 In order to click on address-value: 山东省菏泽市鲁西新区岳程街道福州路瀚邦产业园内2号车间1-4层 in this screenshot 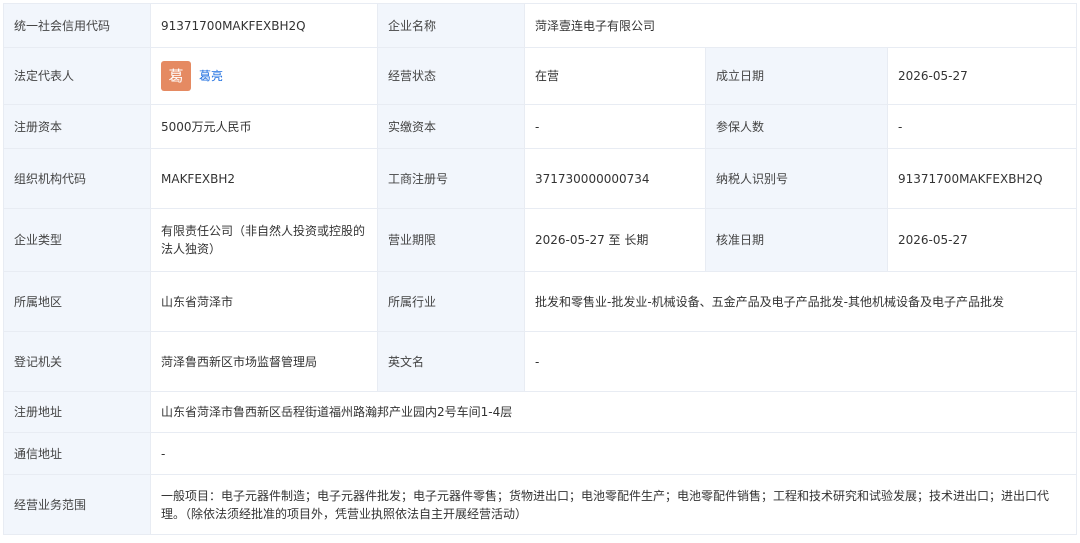, I will do `click(613, 412)`.